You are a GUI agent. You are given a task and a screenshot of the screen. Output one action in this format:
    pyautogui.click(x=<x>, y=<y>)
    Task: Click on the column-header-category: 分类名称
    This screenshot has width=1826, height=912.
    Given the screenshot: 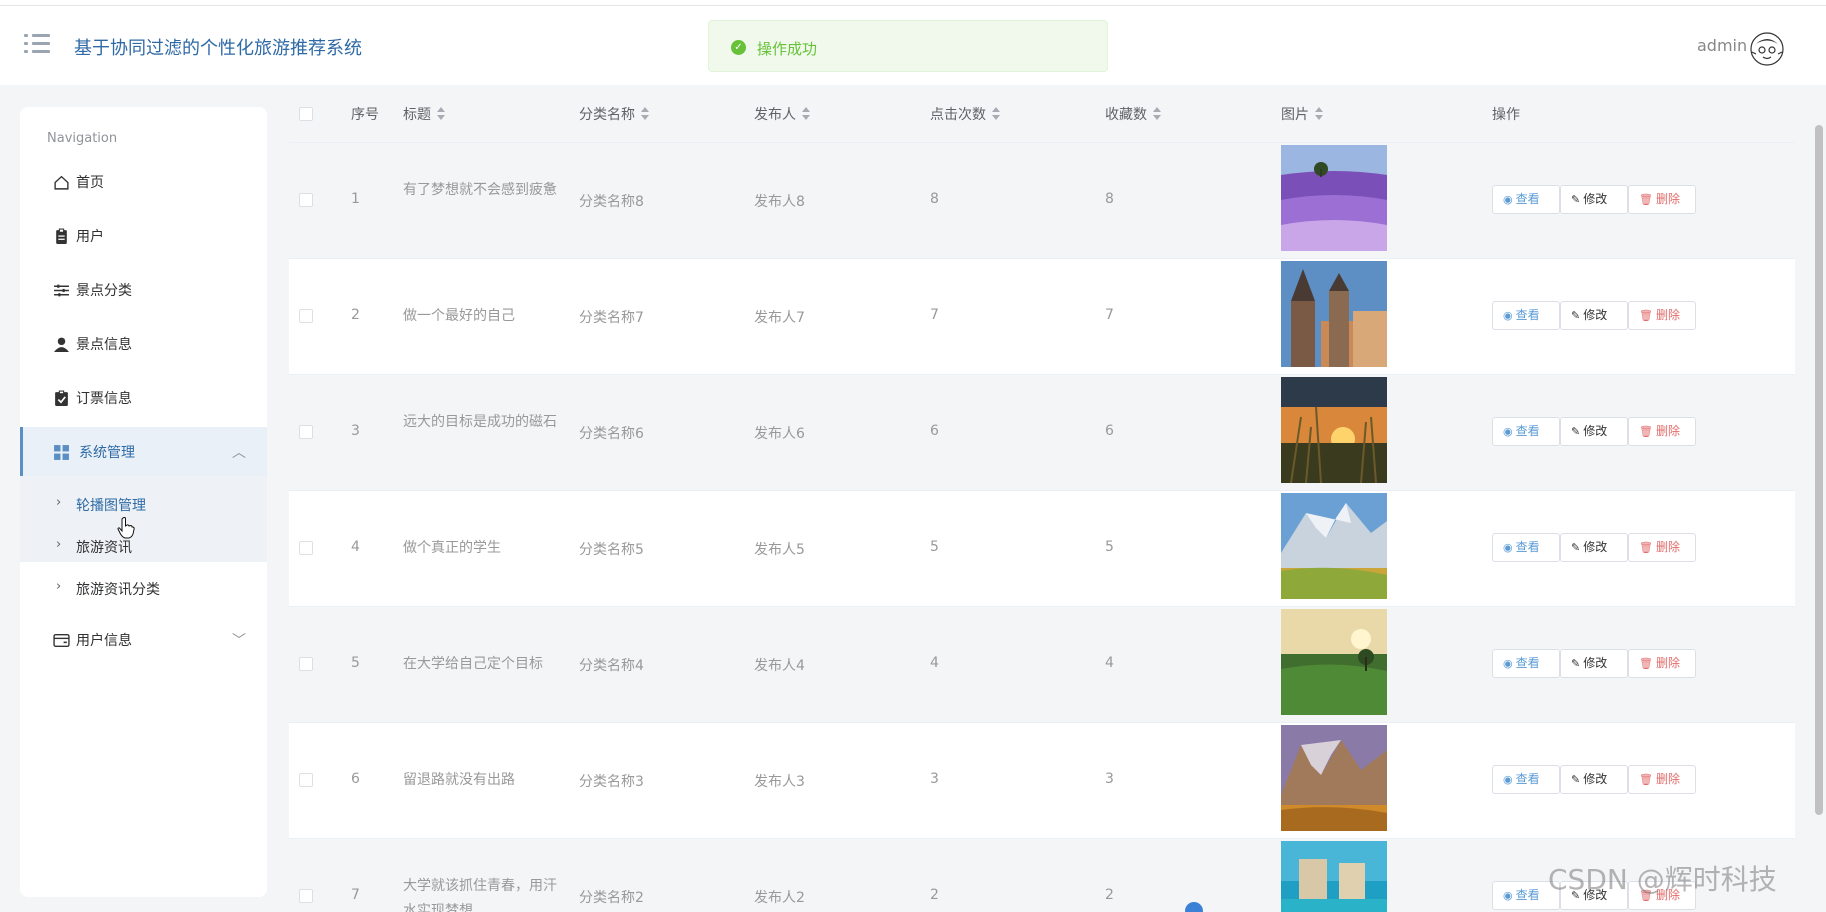 What is the action you would take?
    pyautogui.click(x=614, y=114)
    